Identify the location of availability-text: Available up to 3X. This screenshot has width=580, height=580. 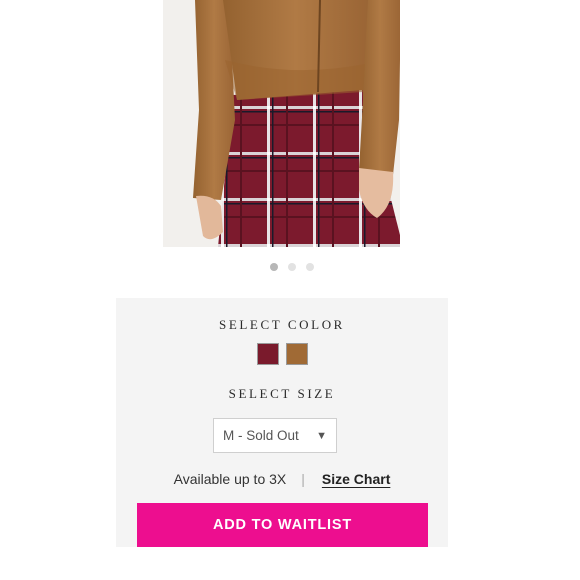
(230, 479).